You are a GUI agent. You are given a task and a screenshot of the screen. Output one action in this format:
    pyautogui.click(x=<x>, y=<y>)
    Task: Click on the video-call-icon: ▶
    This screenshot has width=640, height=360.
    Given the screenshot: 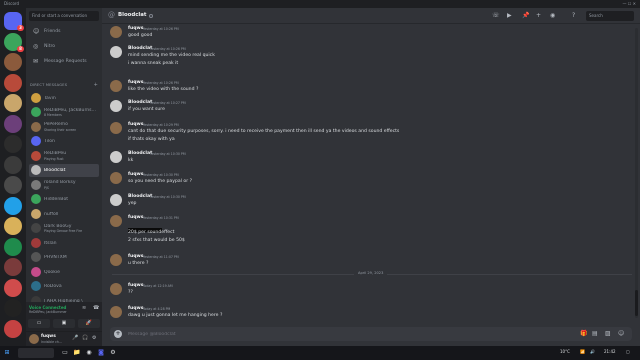 What is the action you would take?
    pyautogui.click(x=509, y=15)
    